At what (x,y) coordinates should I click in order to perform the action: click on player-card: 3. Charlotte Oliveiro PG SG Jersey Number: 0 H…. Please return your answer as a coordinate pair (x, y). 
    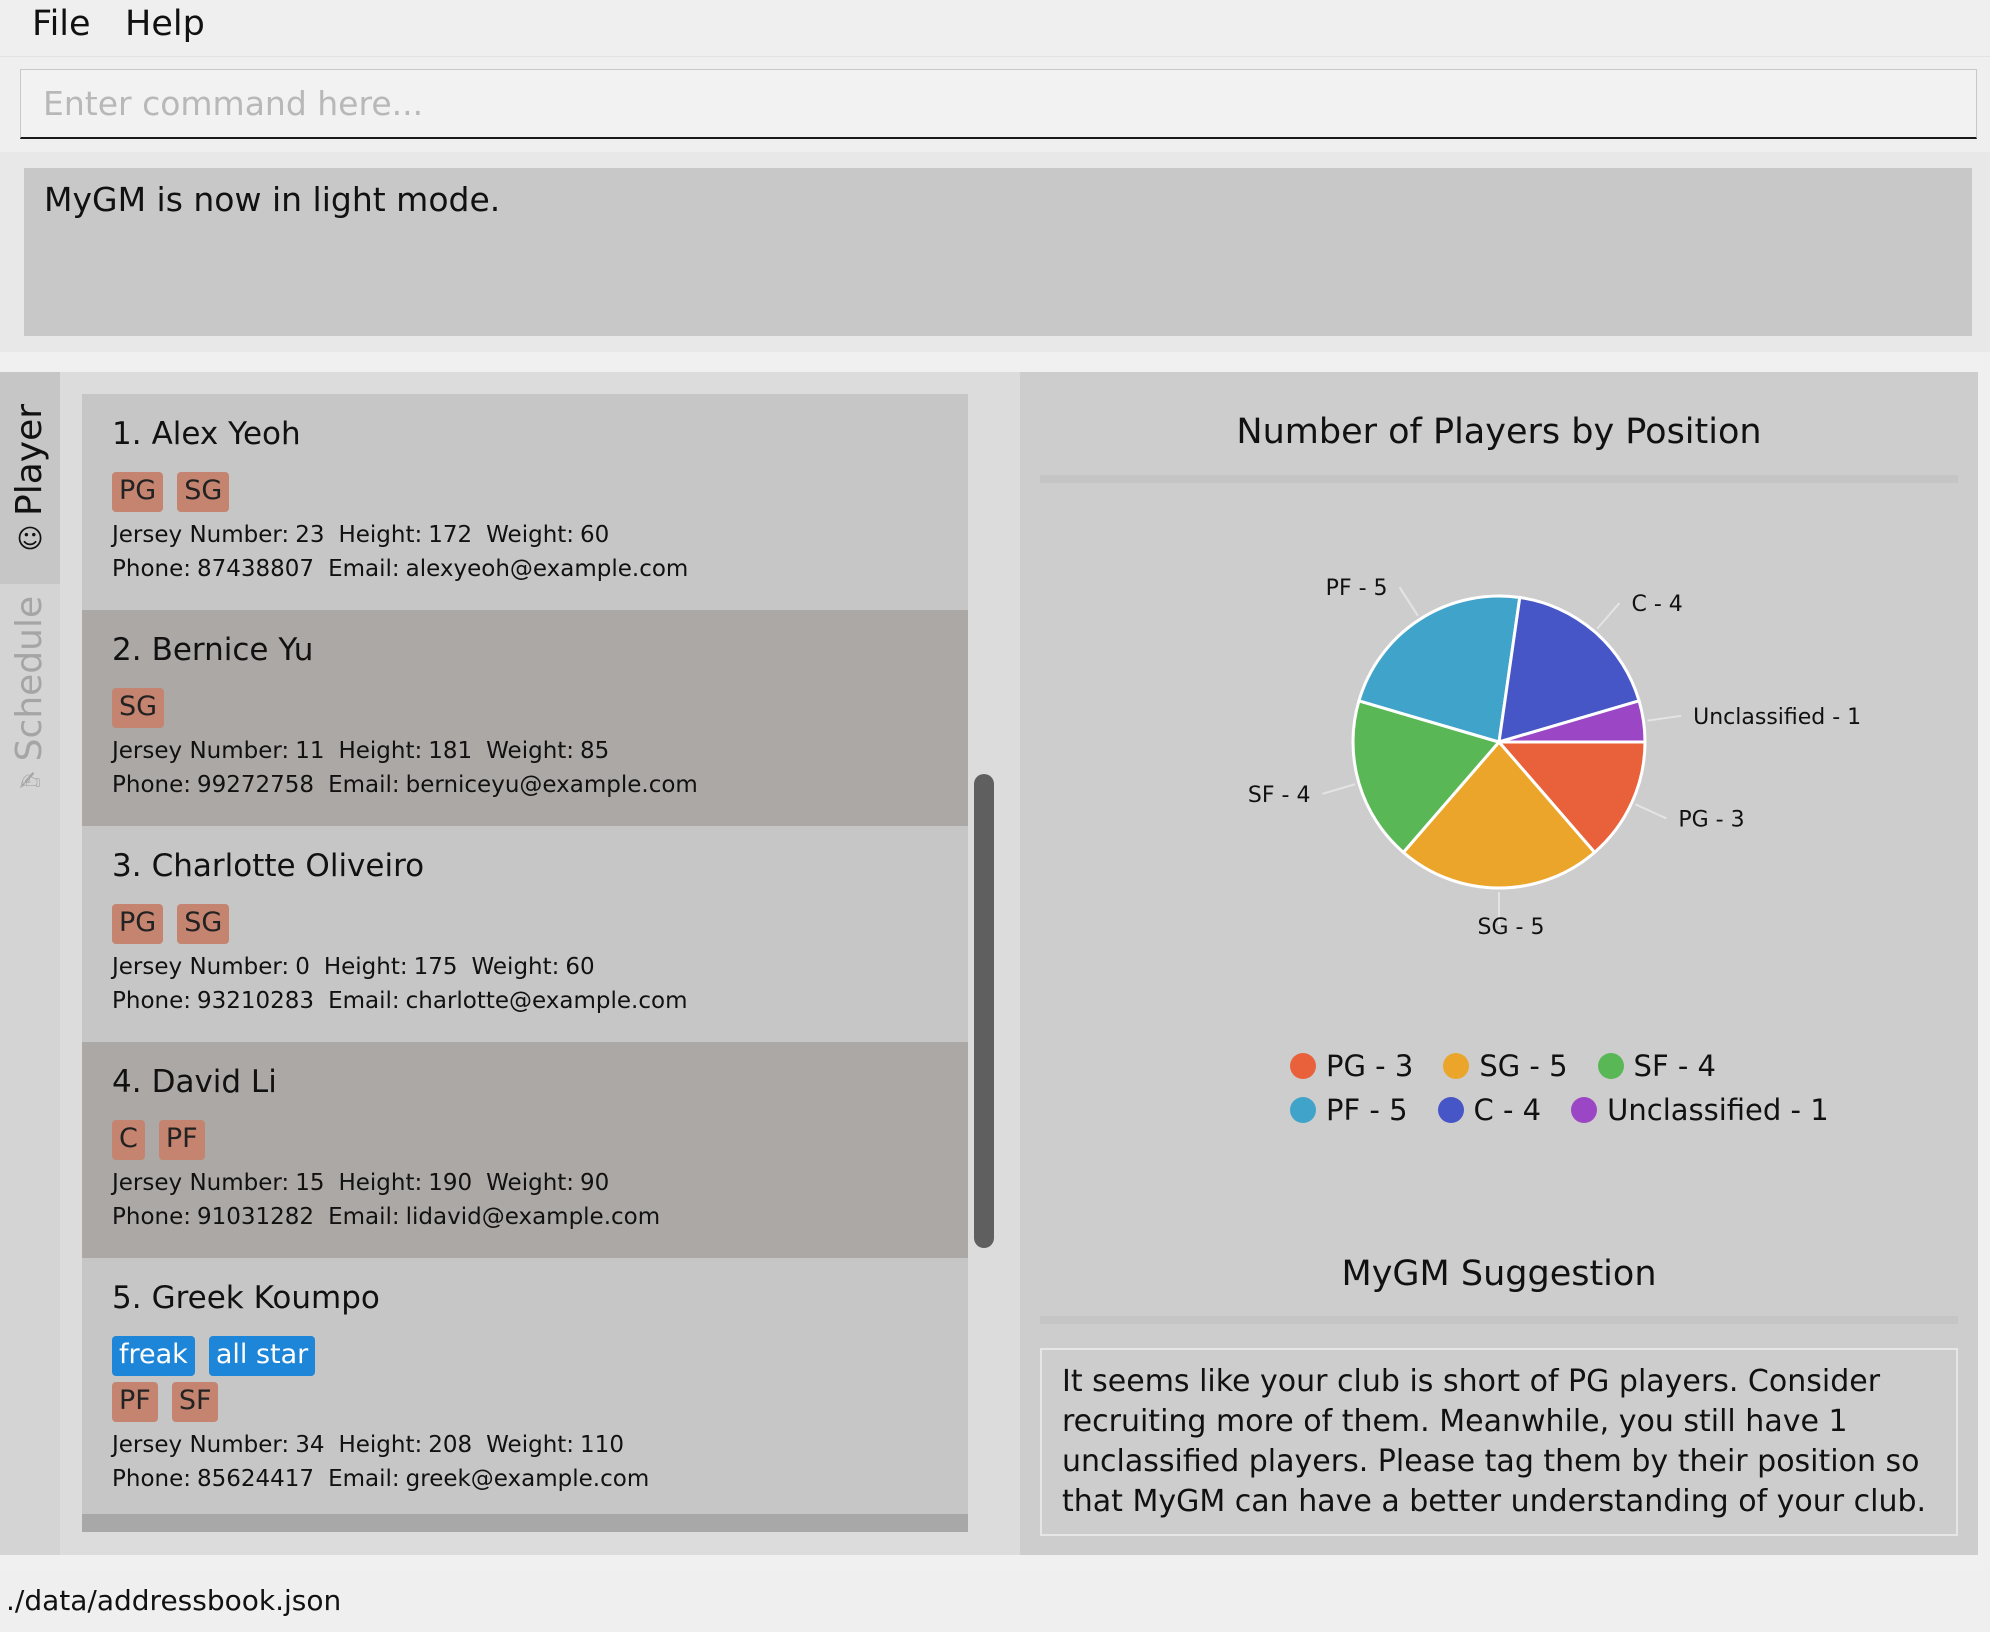
    Looking at the image, I should click on (525, 934).